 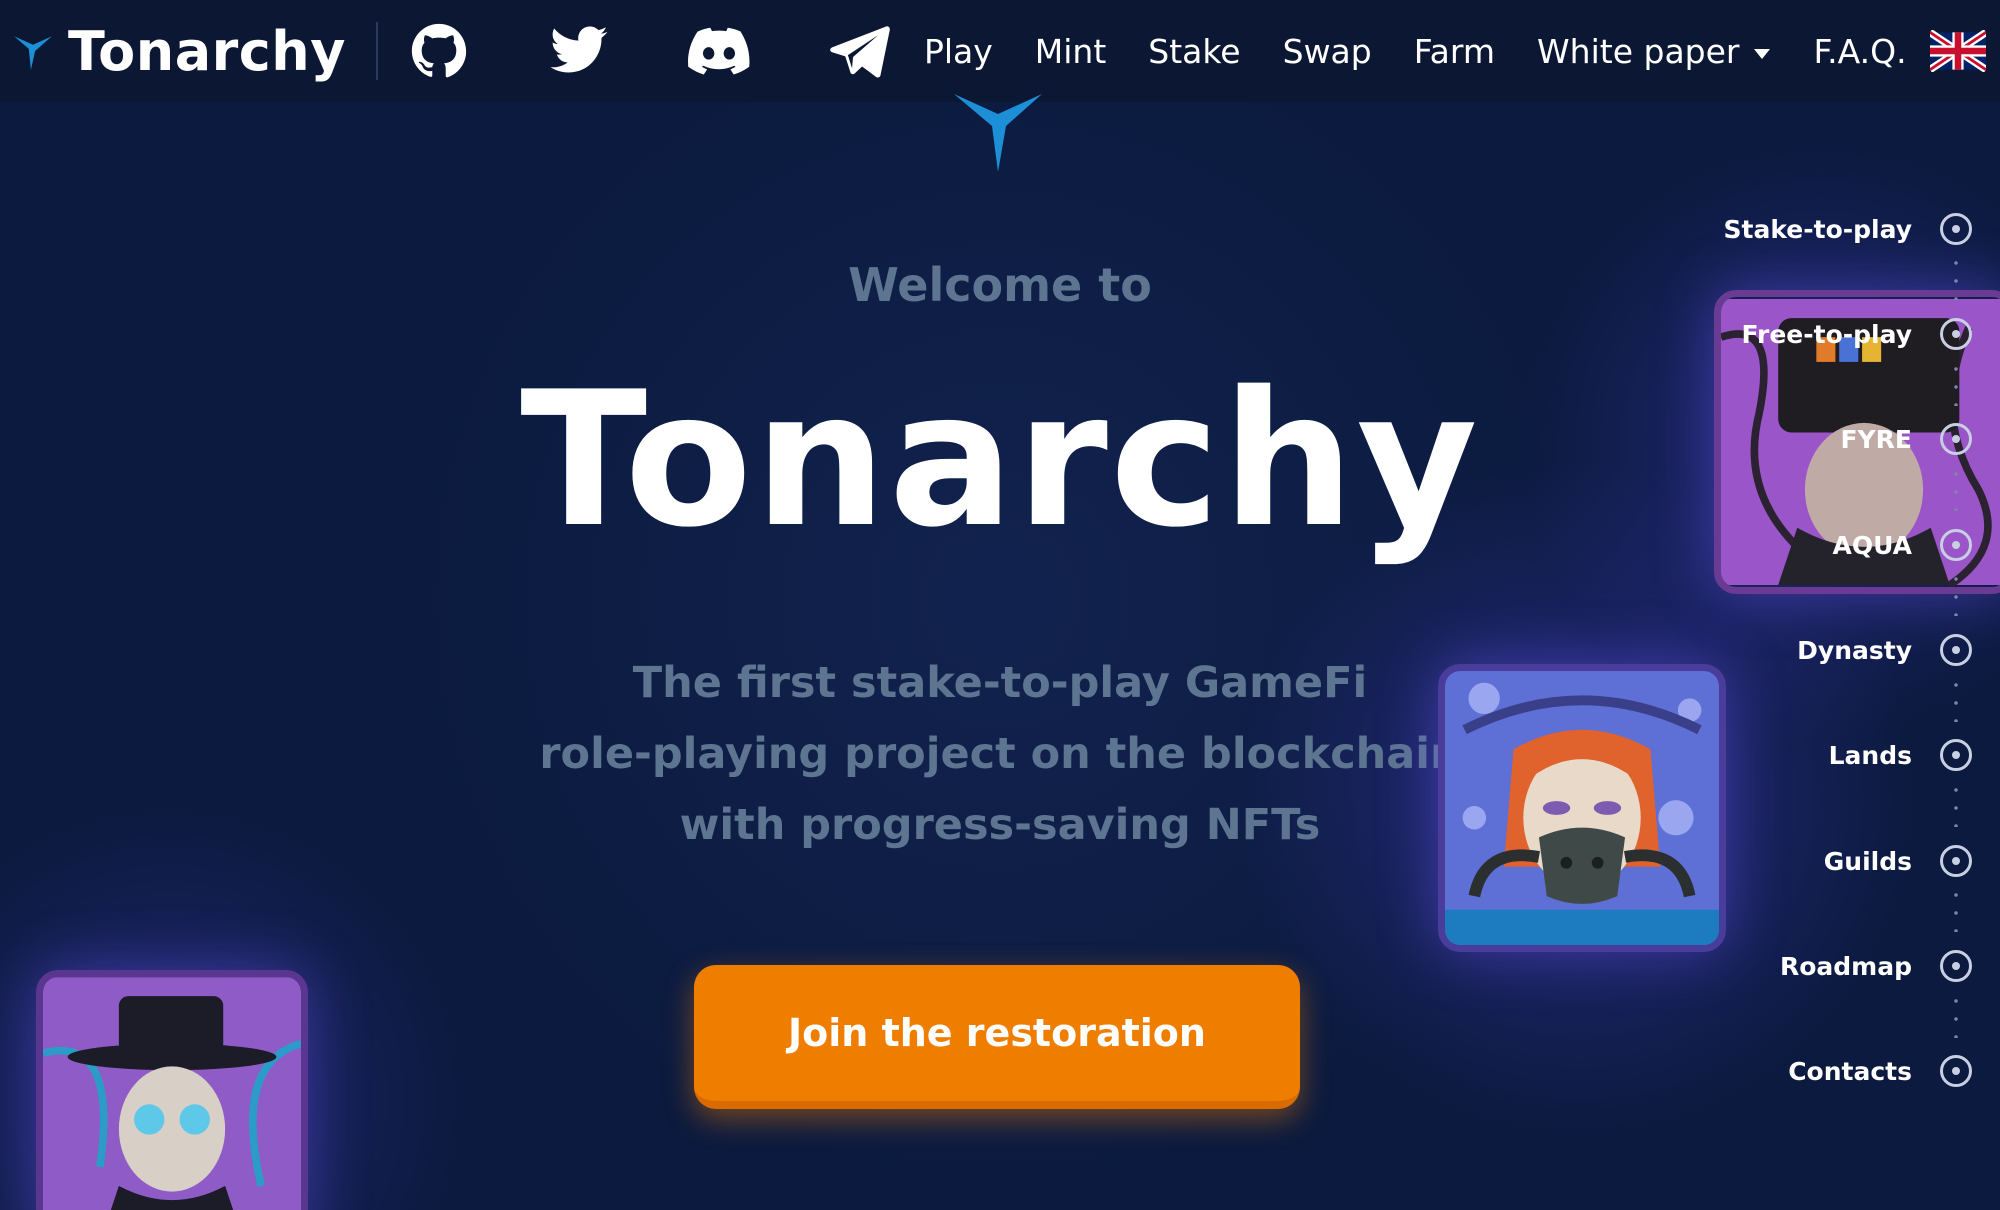 I want to click on nav-play: Play, so click(x=958, y=51).